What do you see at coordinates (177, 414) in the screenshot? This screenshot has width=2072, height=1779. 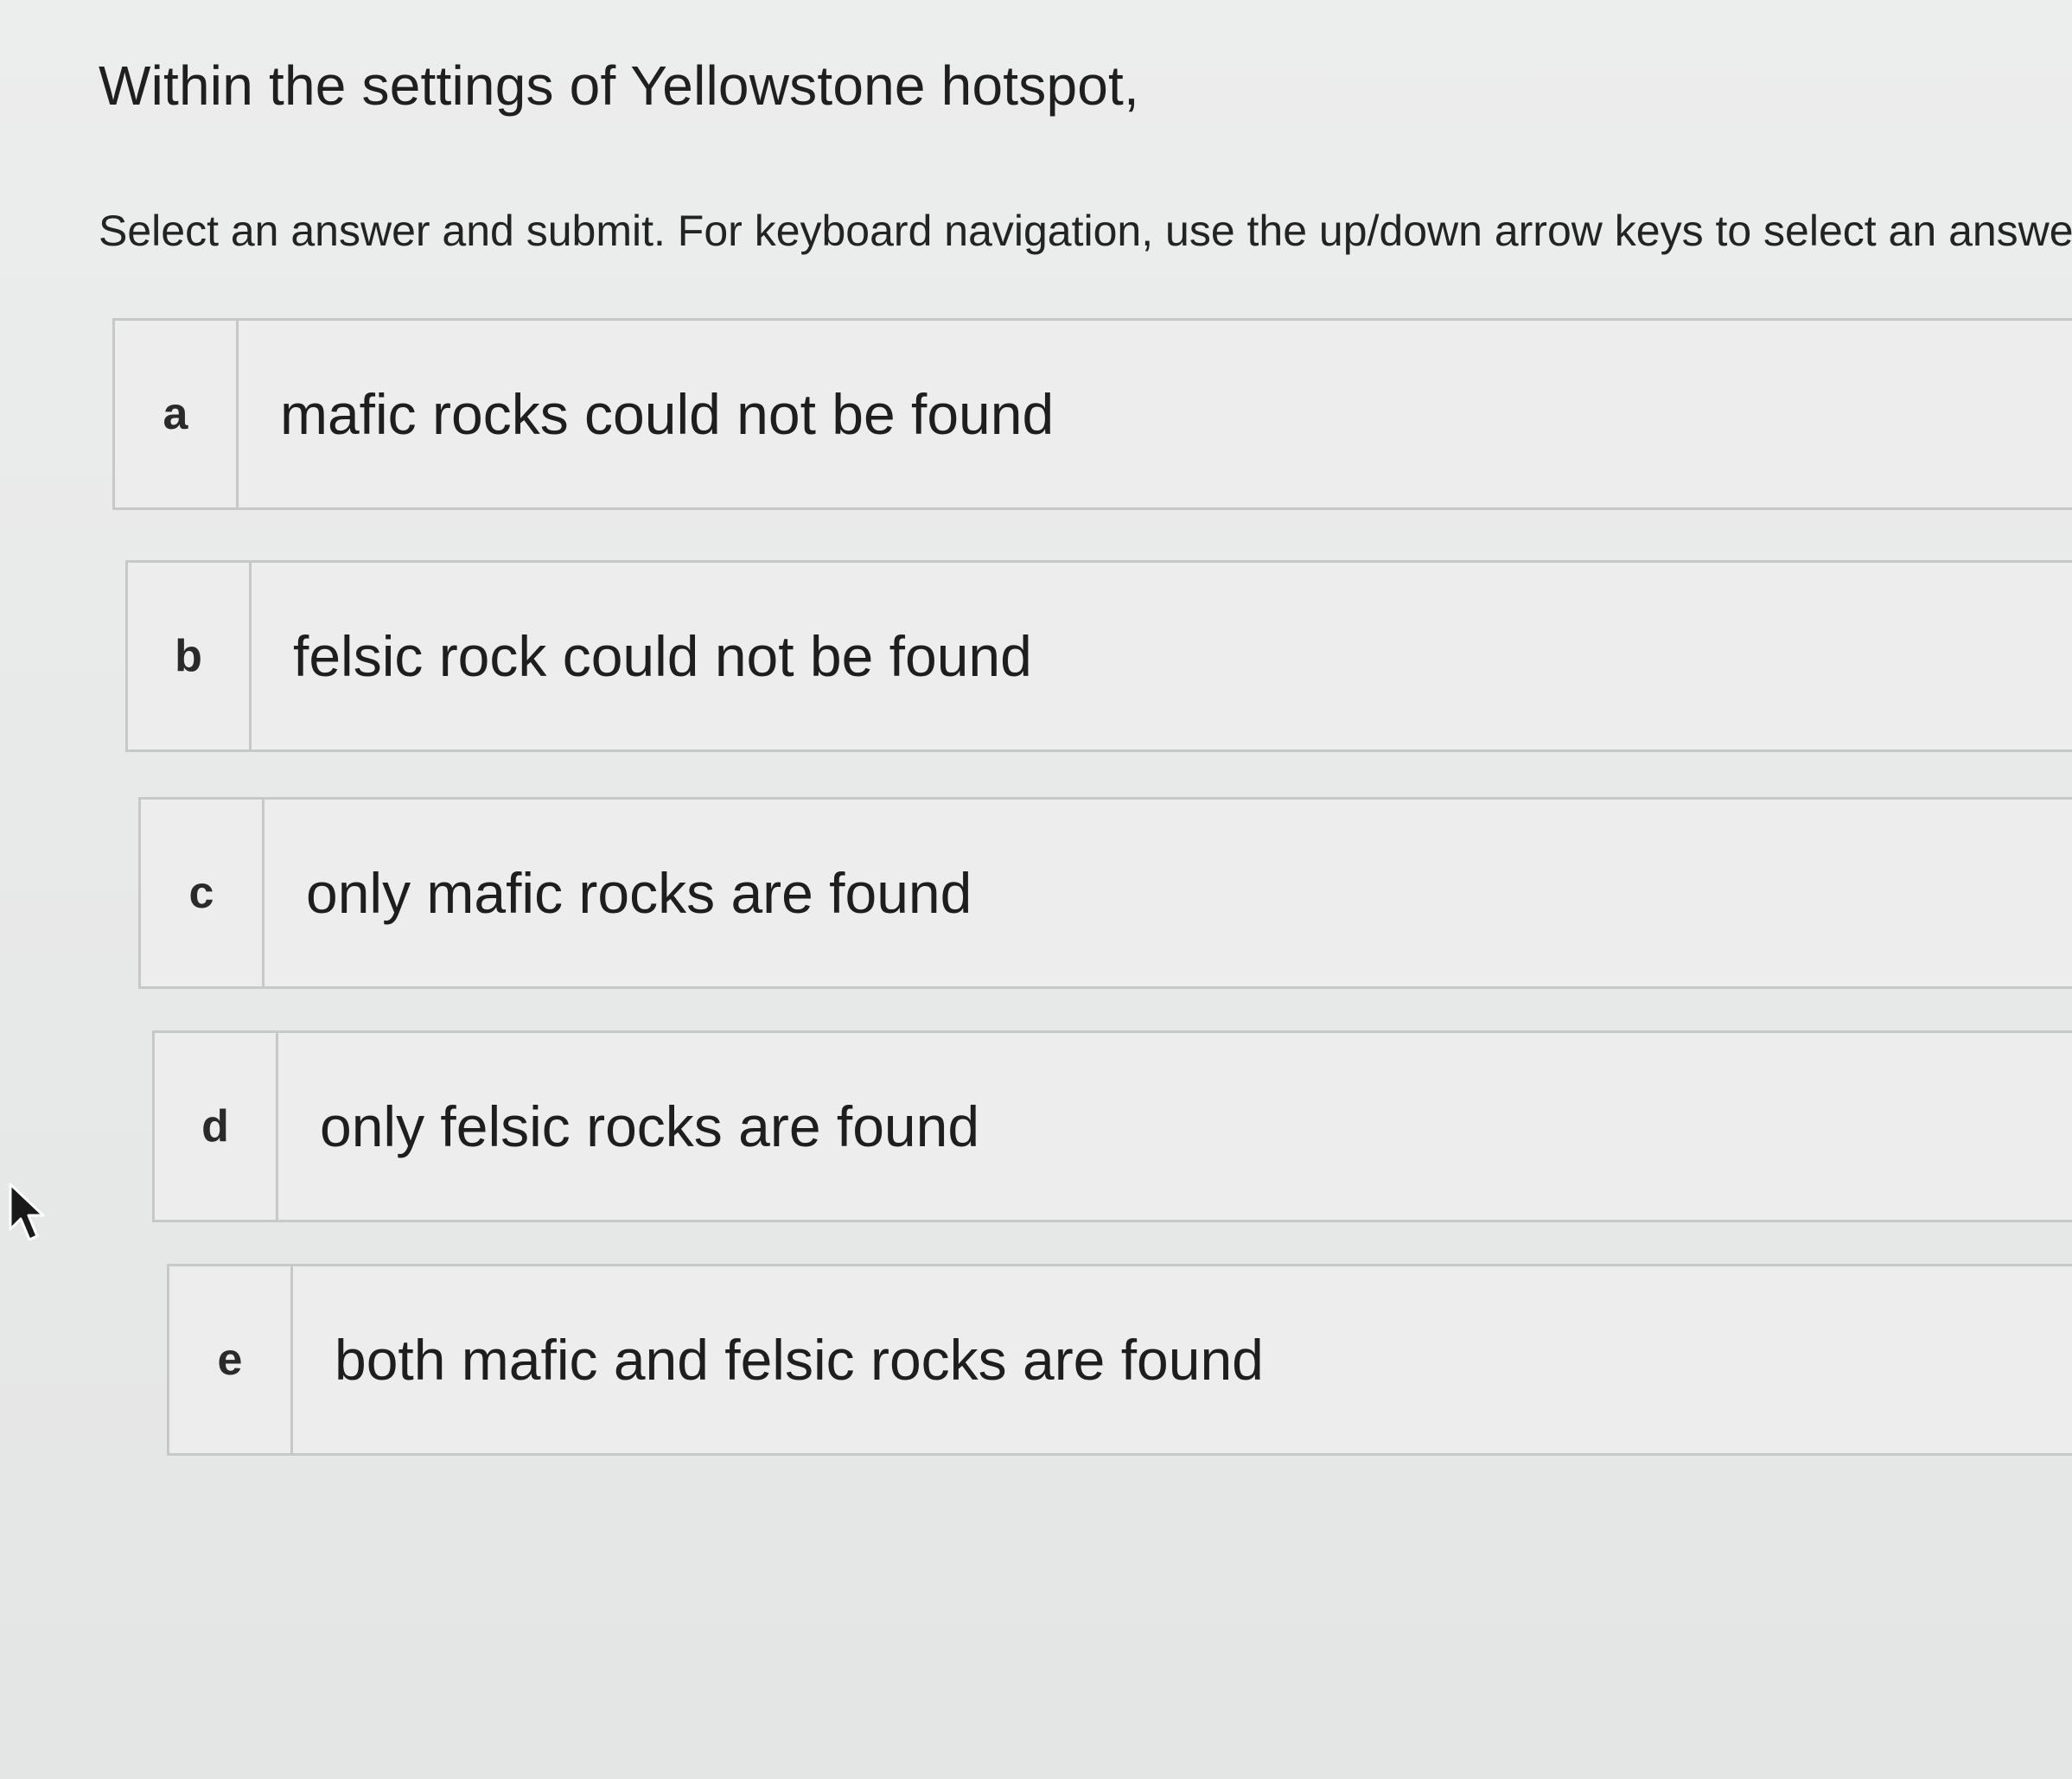 I see `option-letter: a` at bounding box center [177, 414].